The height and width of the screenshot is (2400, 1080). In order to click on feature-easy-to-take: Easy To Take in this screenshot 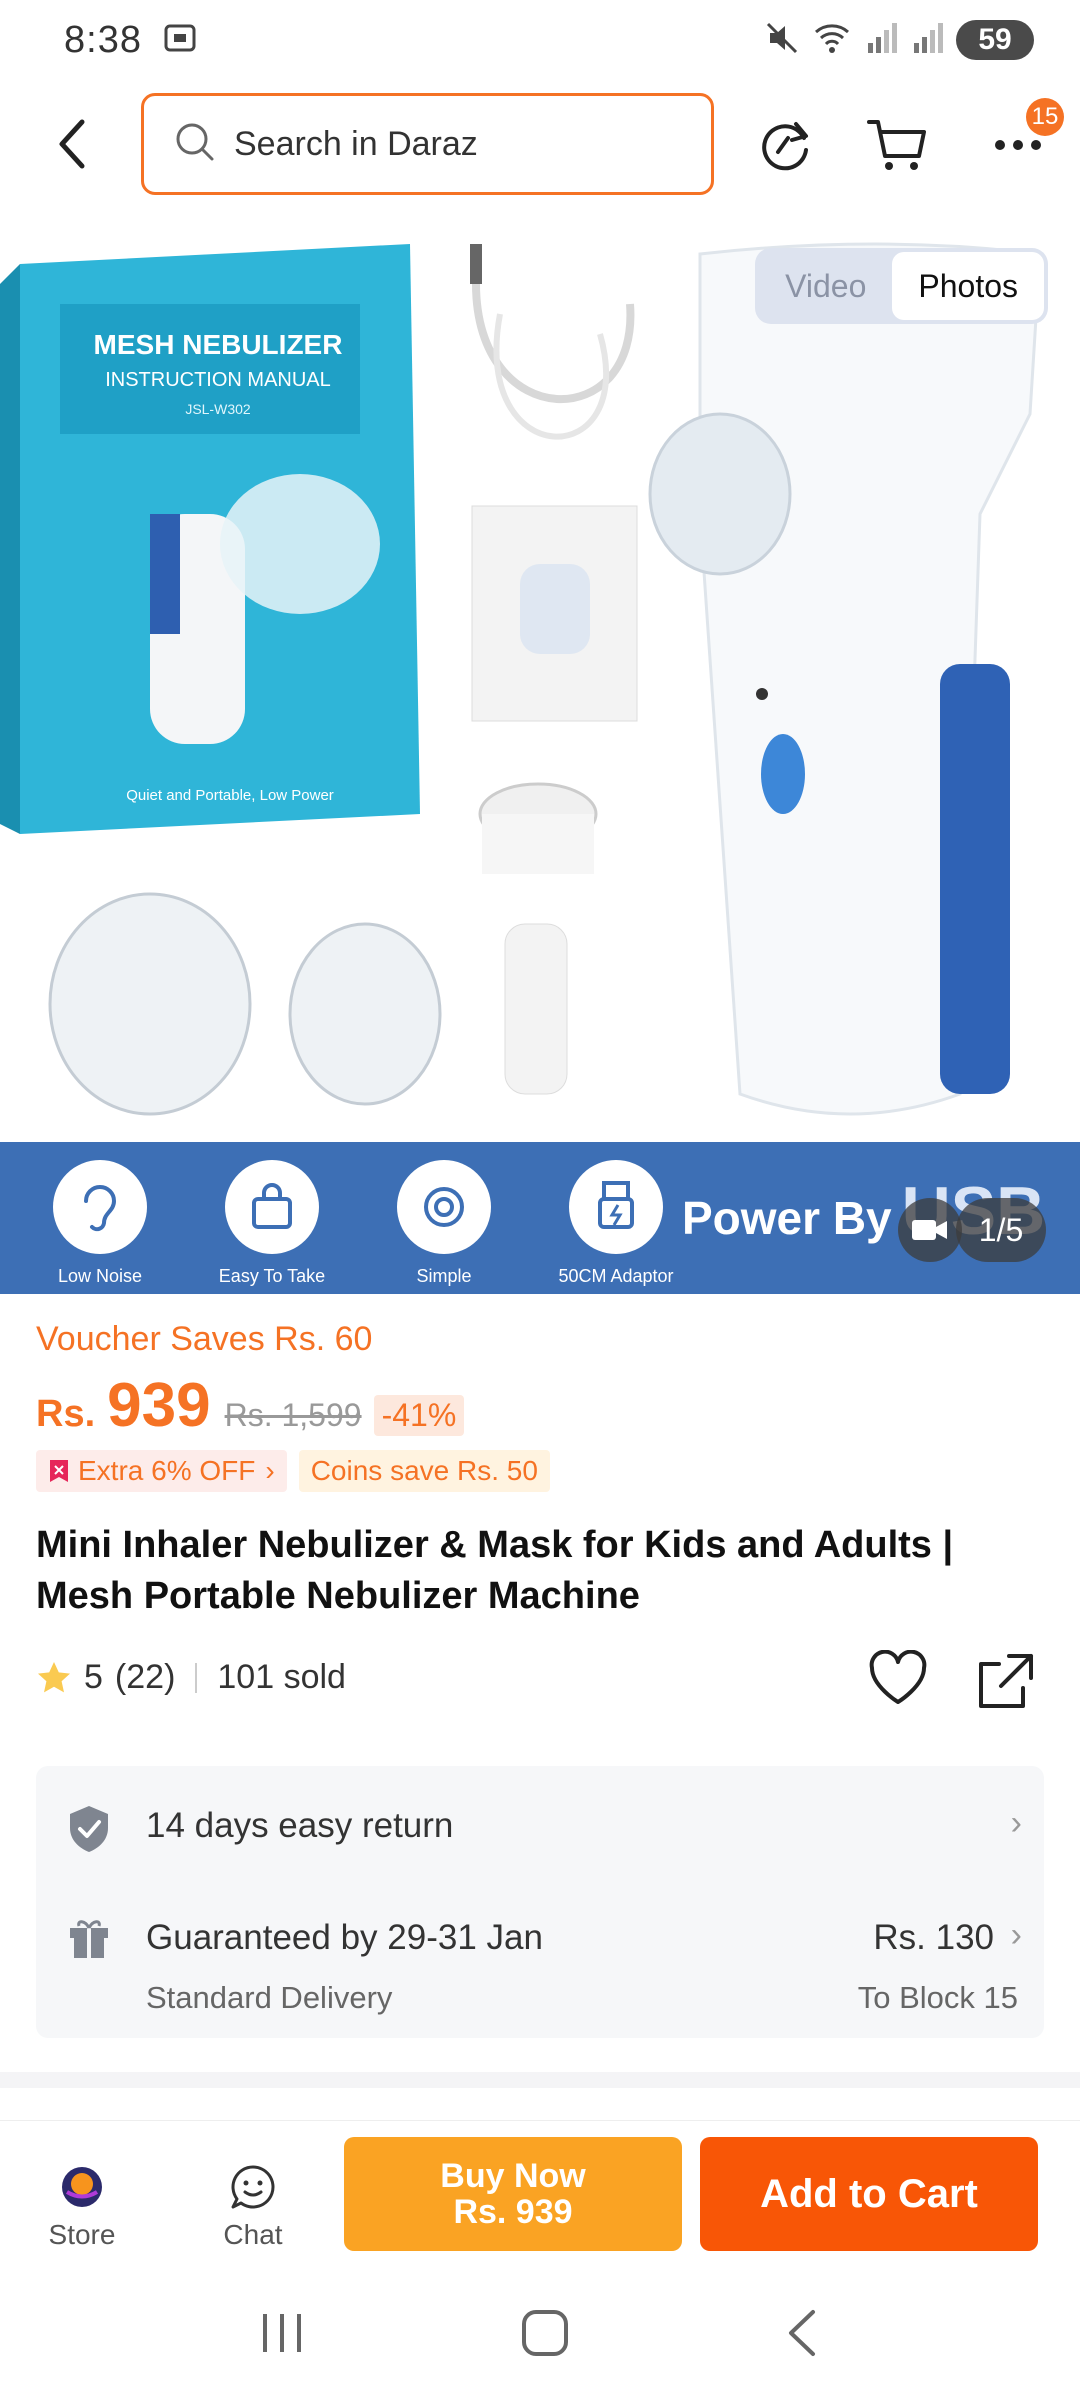, I will do `click(272, 1223)`.